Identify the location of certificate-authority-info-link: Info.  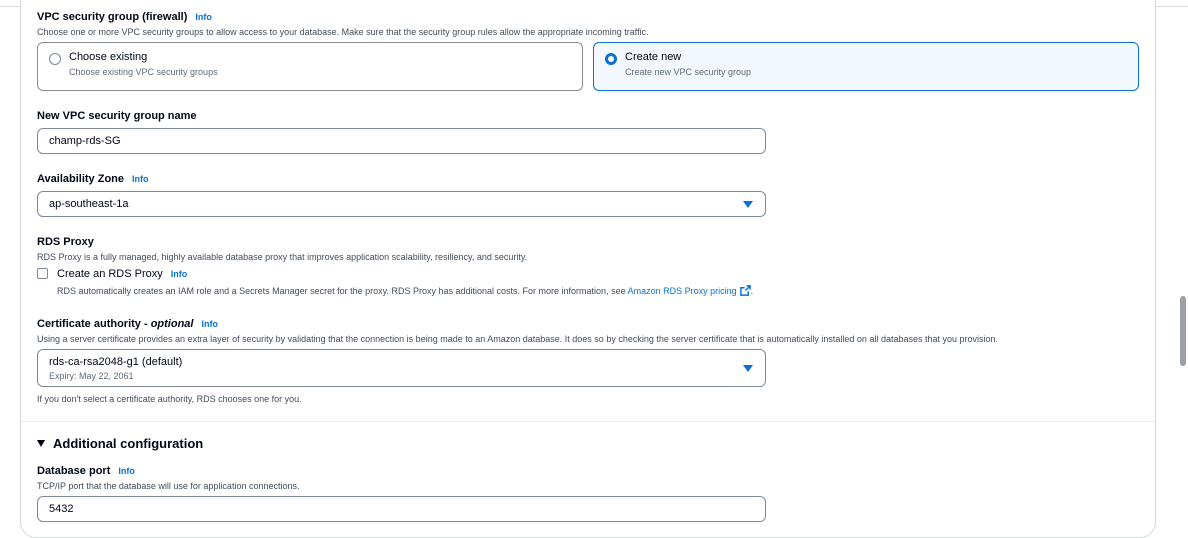
(209, 324).